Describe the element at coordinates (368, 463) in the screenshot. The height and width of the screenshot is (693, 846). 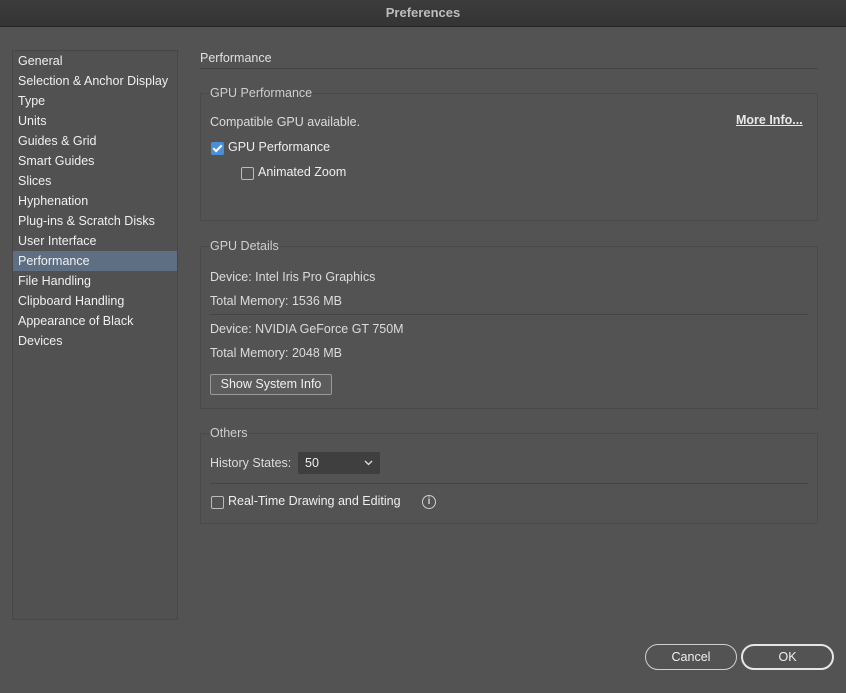
I see `chevron-down-icon` at that location.